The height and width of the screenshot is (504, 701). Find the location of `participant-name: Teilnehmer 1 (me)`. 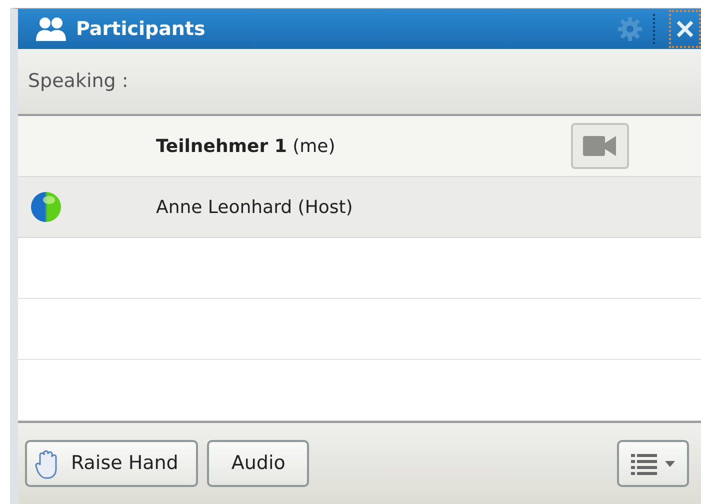

participant-name: Teilnehmer 1 (me) is located at coordinates (246, 146).